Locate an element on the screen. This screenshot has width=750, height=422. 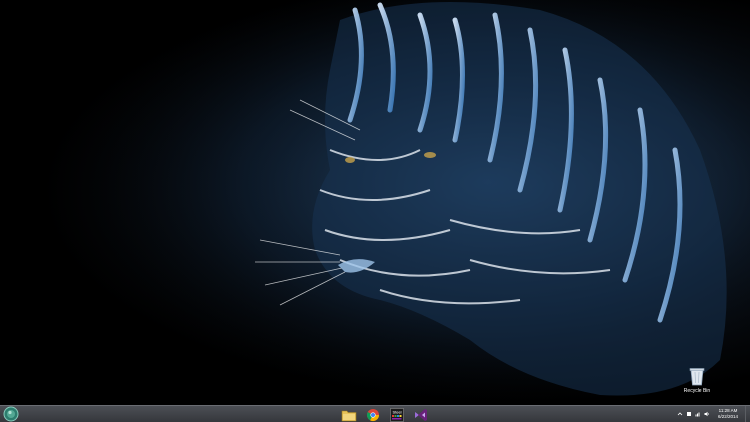
visual-studio-button is located at coordinates (421, 414).